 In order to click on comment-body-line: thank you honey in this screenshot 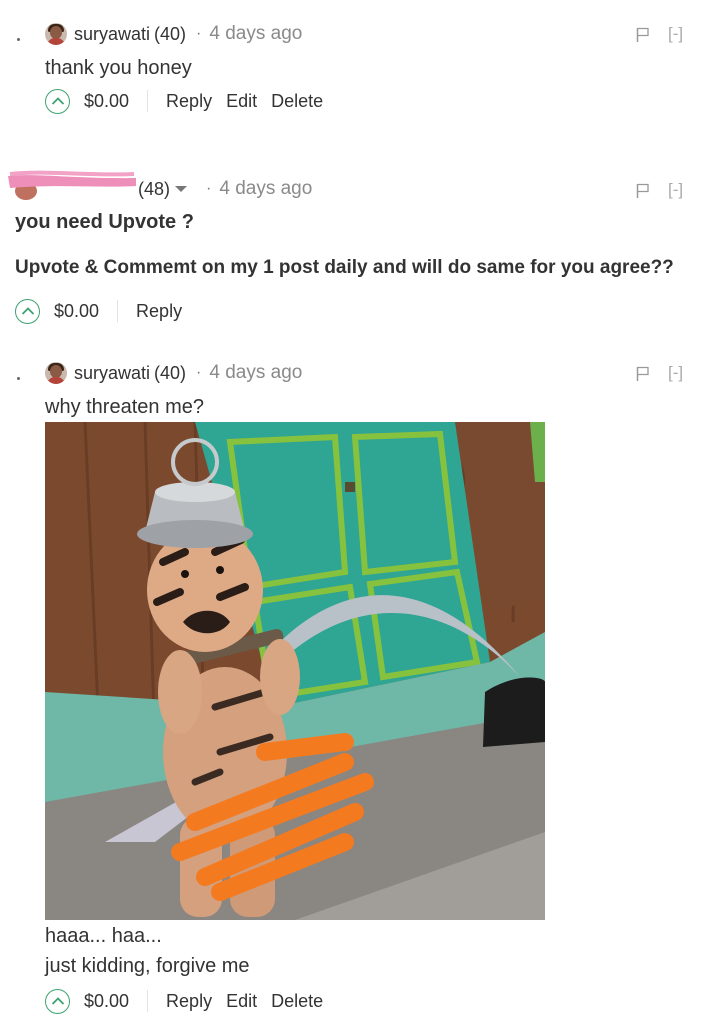, I will do `click(118, 68)`.